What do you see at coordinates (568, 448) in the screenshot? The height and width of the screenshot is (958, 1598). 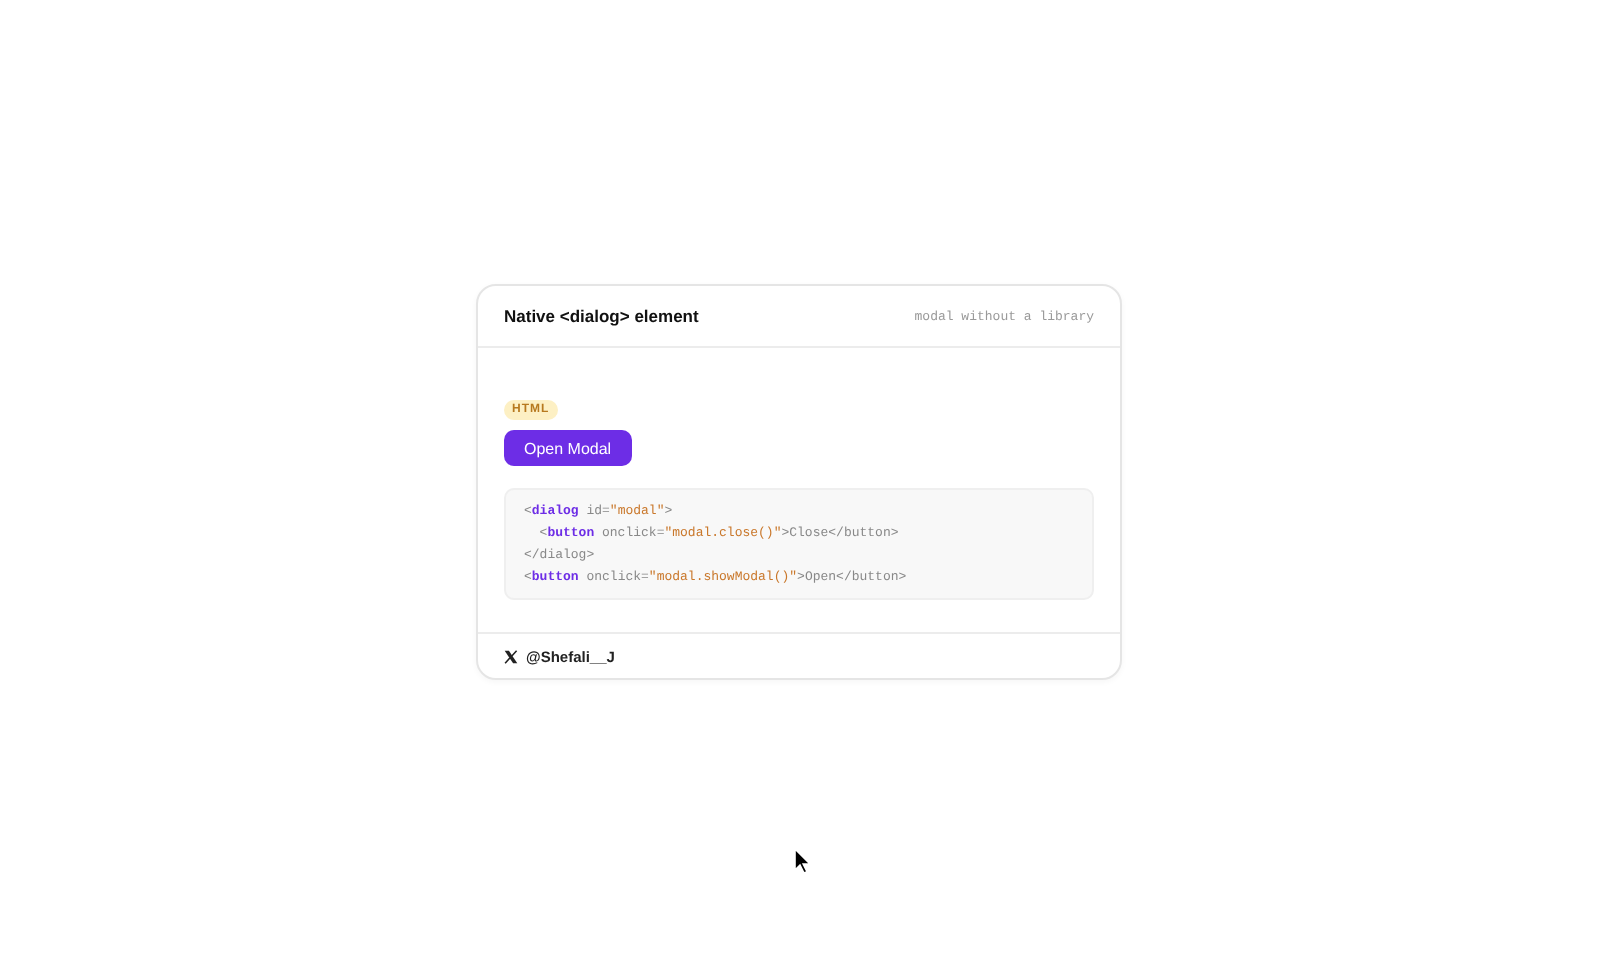 I see `open-modal-button: Open Modal` at bounding box center [568, 448].